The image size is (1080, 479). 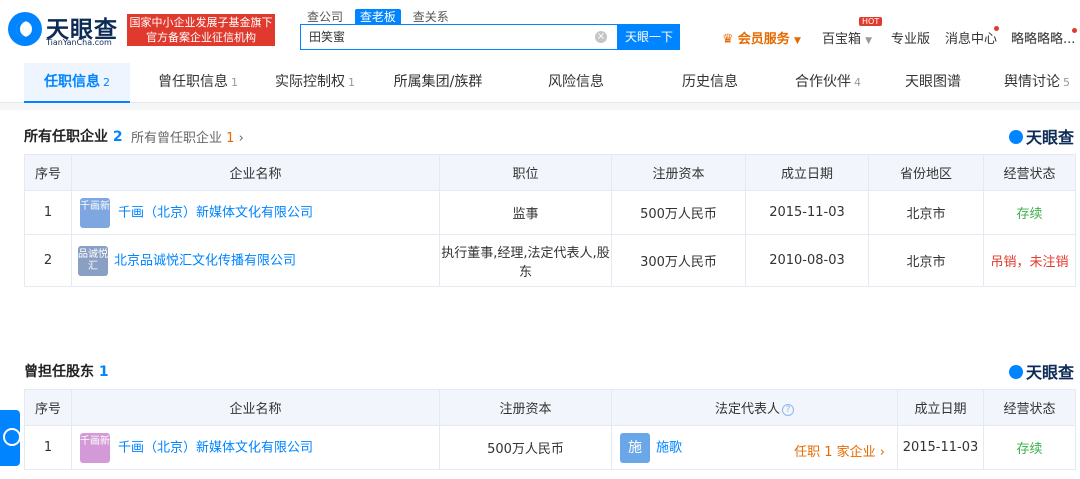 What do you see at coordinates (79, 42) in the screenshot?
I see `logo-site: TianYanCha.com` at bounding box center [79, 42].